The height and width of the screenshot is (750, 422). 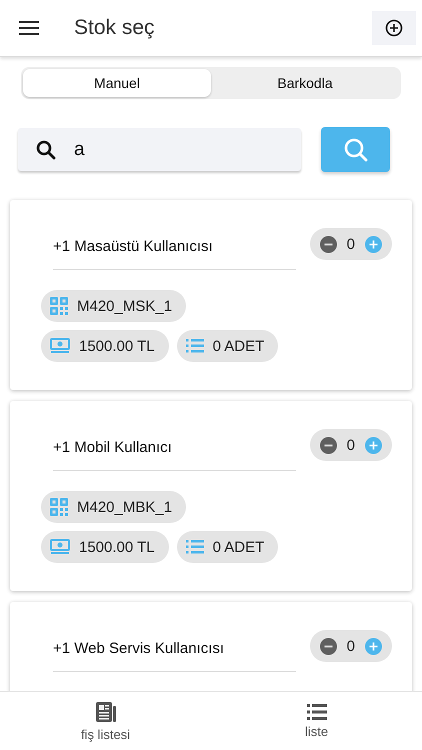 What do you see at coordinates (105, 711) in the screenshot?
I see `newspaper-icon` at bounding box center [105, 711].